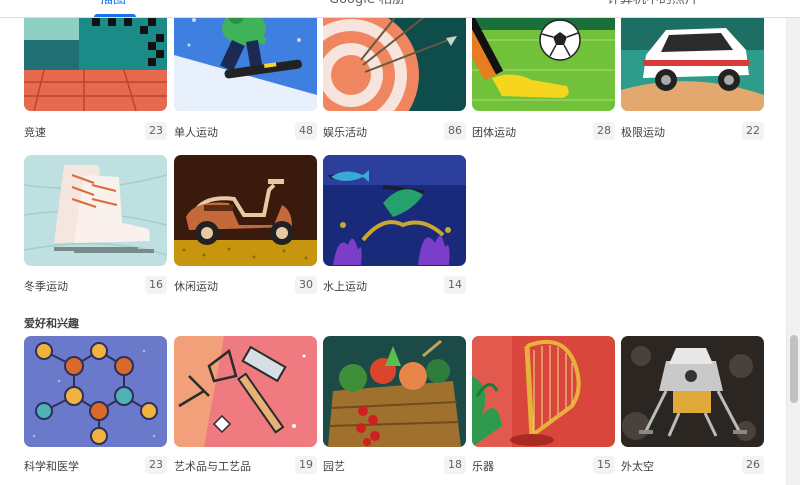 The height and width of the screenshot is (485, 800). Describe the element at coordinates (212, 466) in the screenshot. I see `category-label: 艺术品与工艺品` at that location.